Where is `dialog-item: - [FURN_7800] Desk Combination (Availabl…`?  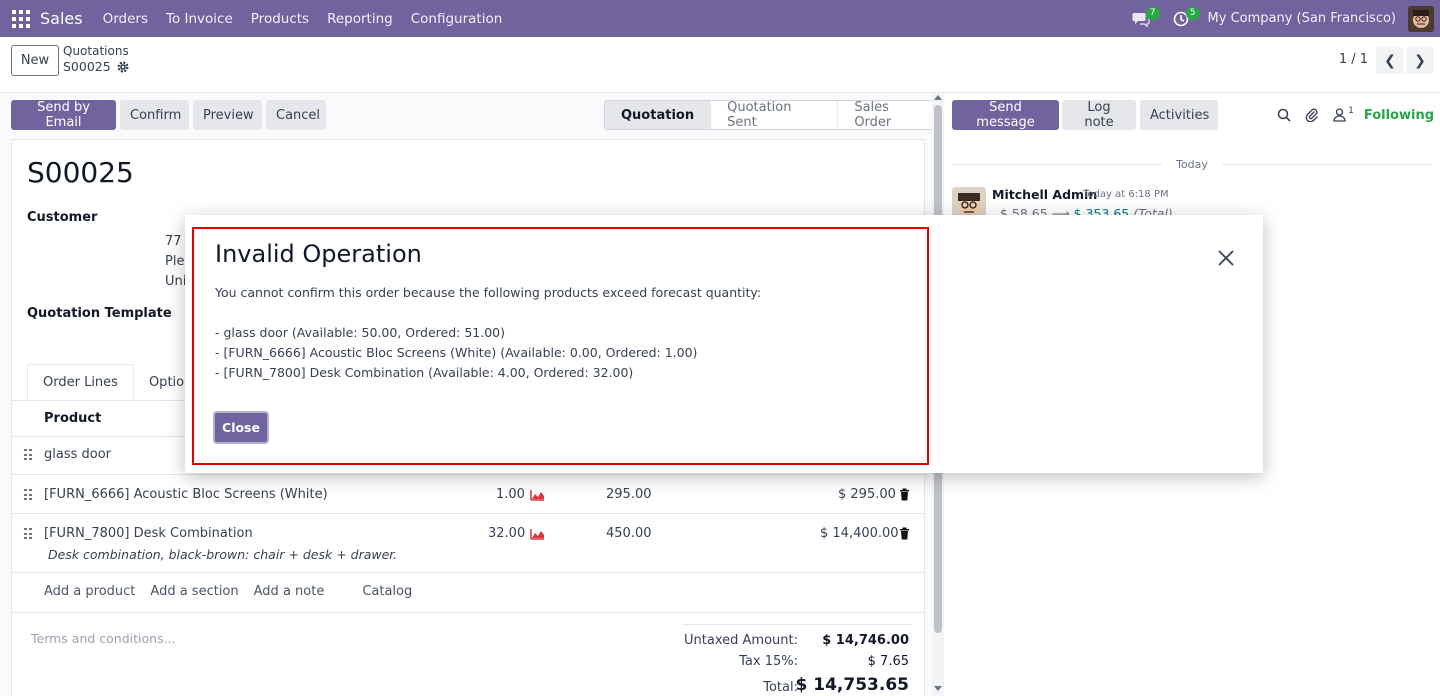 dialog-item: - [FURN_7800] Desk Combination (Availabl… is located at coordinates (424, 372).